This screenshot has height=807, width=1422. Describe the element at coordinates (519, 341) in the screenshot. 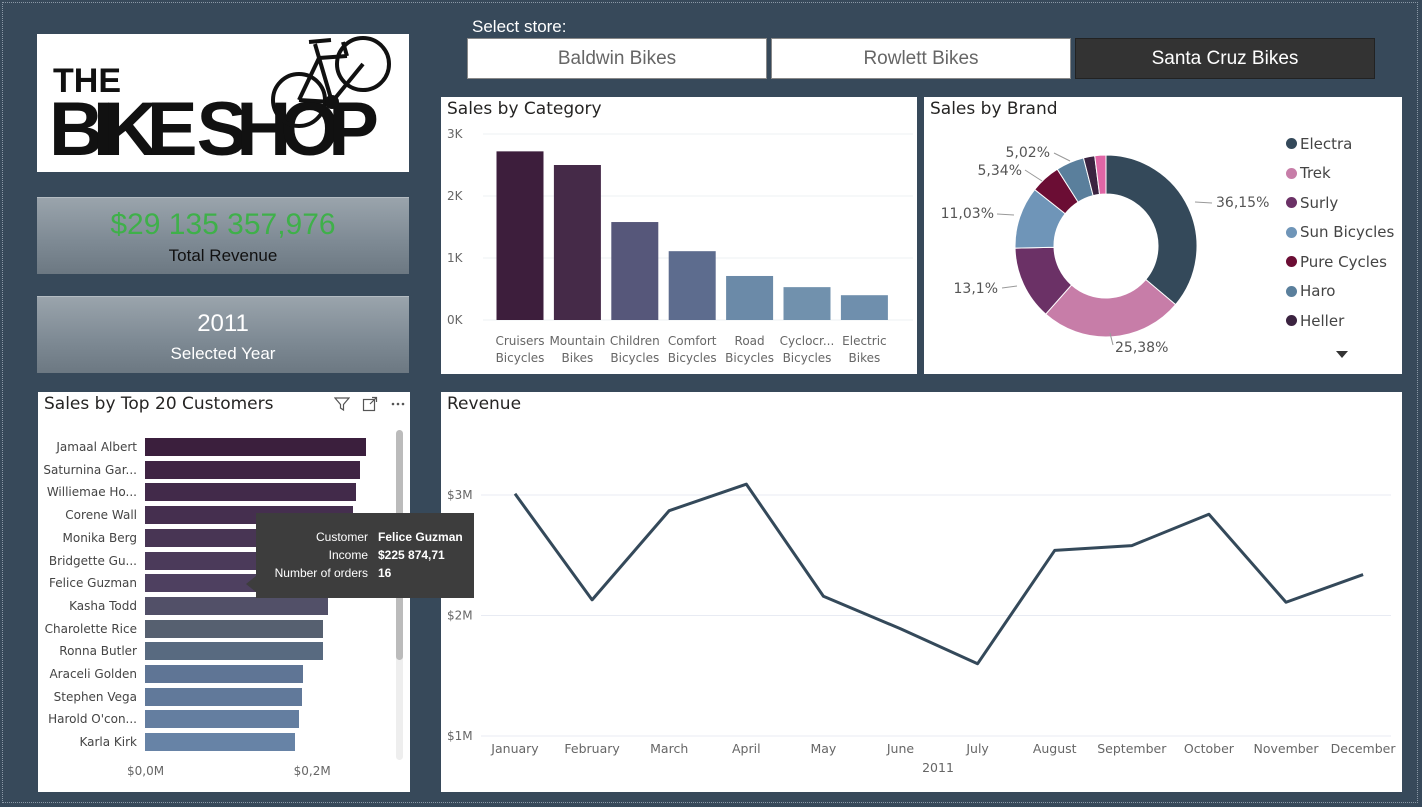

I see `x-tick-label: Cruisers` at that location.